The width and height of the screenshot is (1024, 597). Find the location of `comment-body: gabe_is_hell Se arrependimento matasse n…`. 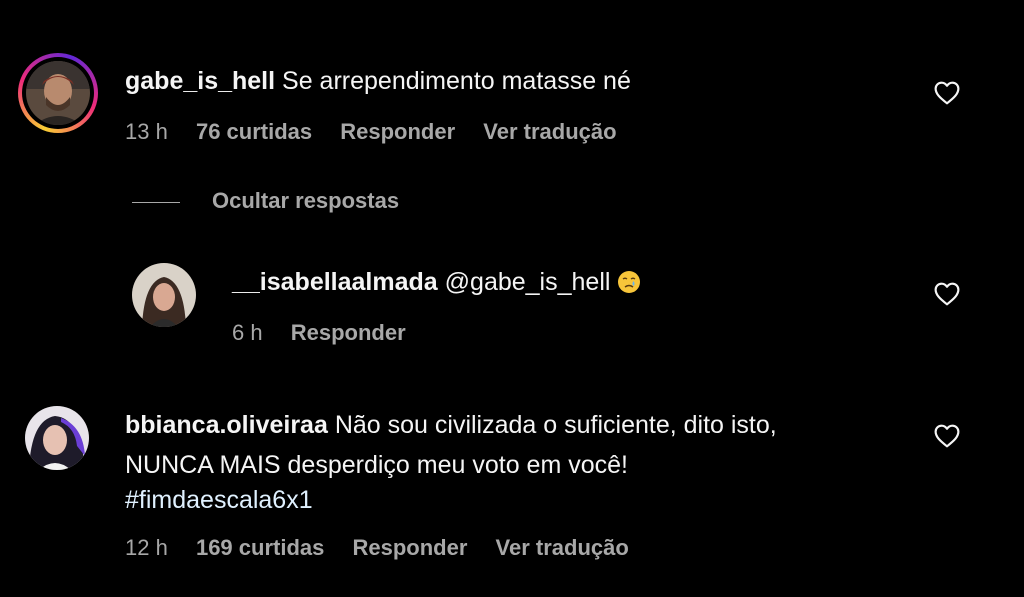

comment-body: gabe_is_hell Se arrependimento matasse n… is located at coordinates (378, 81).